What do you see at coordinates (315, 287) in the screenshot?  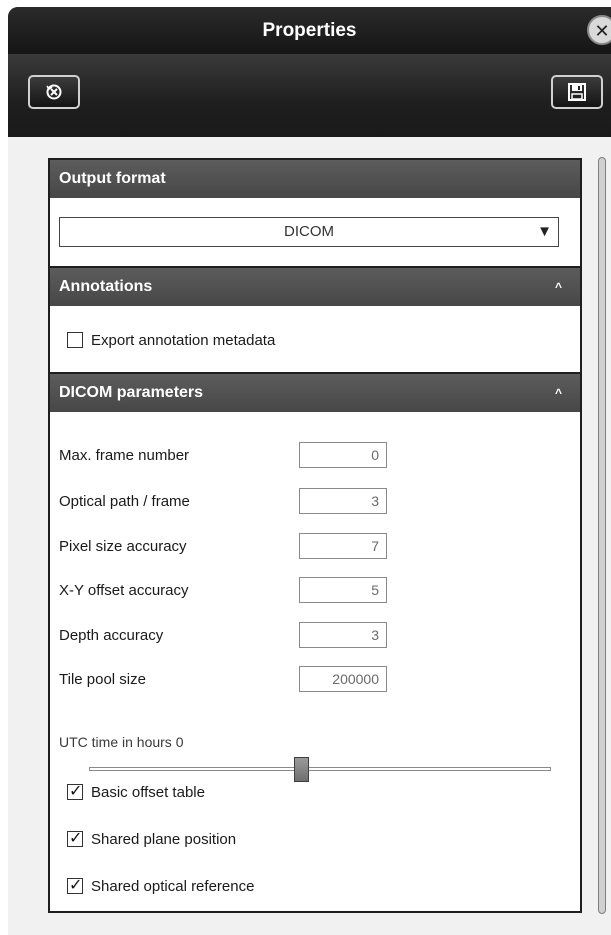 I see `annotations-header: Annotations ^` at bounding box center [315, 287].